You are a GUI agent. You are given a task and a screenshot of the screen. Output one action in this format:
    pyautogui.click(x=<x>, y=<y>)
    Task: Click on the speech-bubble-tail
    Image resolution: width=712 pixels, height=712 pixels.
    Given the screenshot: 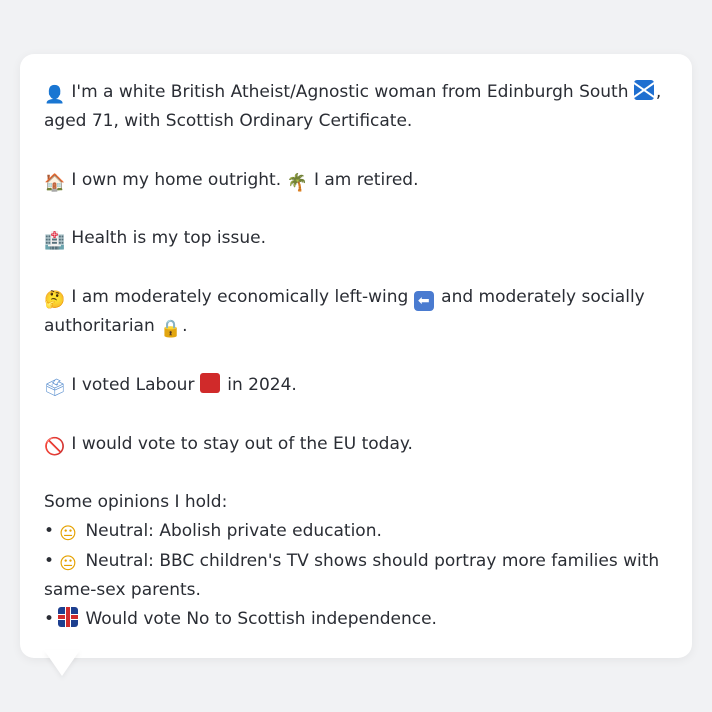 What is the action you would take?
    pyautogui.click(x=62, y=663)
    